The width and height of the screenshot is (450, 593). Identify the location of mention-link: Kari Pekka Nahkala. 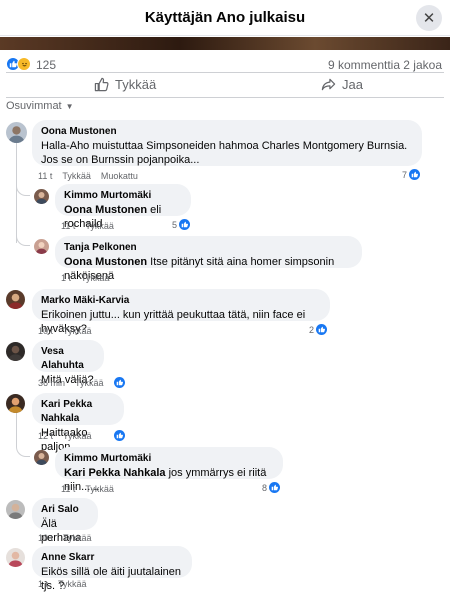
(115, 473).